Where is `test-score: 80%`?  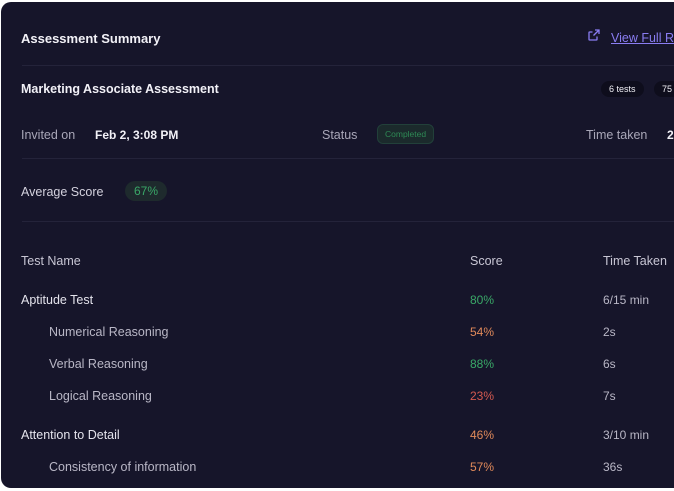
test-score: 80% is located at coordinates (482, 300).